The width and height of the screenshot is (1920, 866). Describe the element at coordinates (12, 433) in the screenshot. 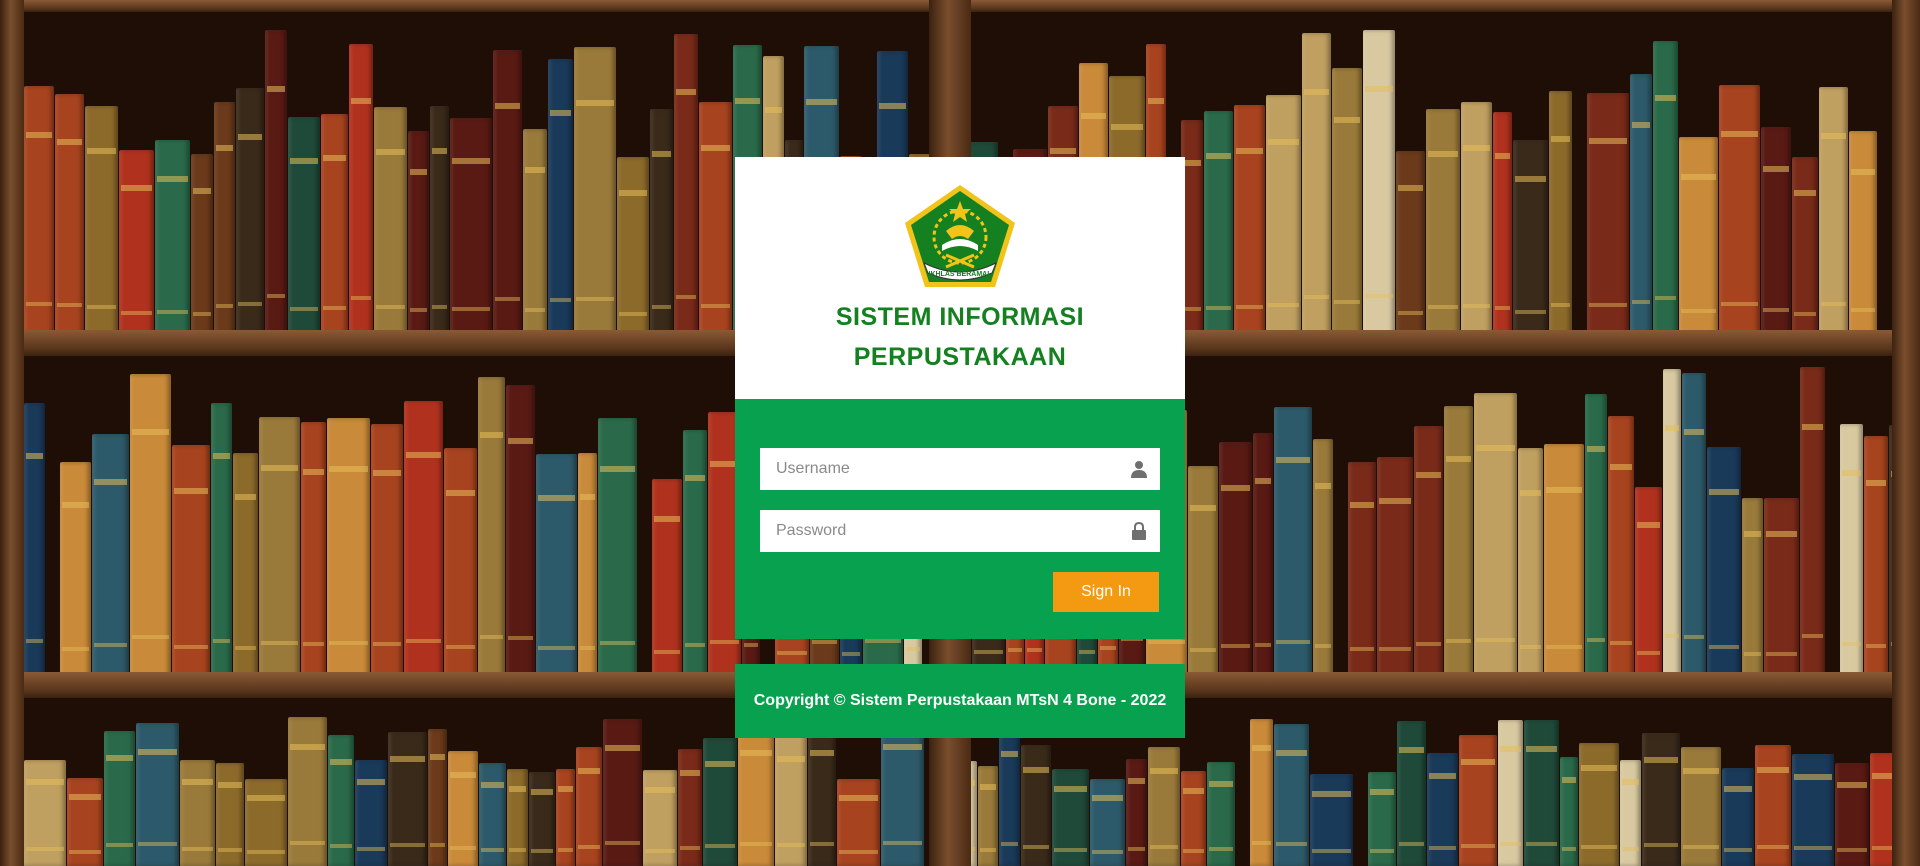

I see `shelf-post` at that location.